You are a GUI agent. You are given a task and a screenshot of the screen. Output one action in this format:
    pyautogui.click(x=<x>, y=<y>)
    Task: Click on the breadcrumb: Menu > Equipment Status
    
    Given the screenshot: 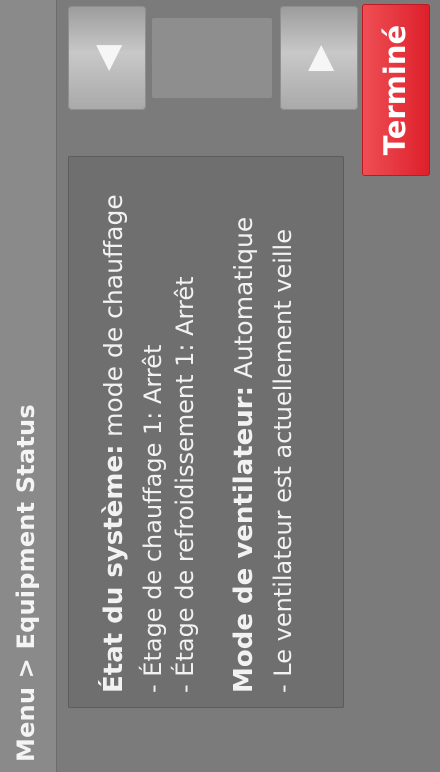 What is the action you would take?
    pyautogui.click(x=26, y=583)
    